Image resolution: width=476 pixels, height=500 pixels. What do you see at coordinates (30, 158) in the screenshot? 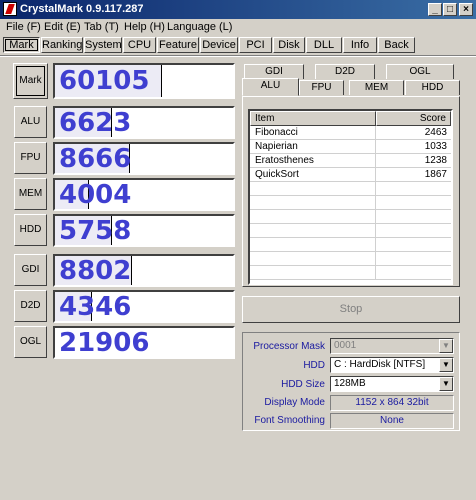
I see `fpu-button: FPU` at bounding box center [30, 158].